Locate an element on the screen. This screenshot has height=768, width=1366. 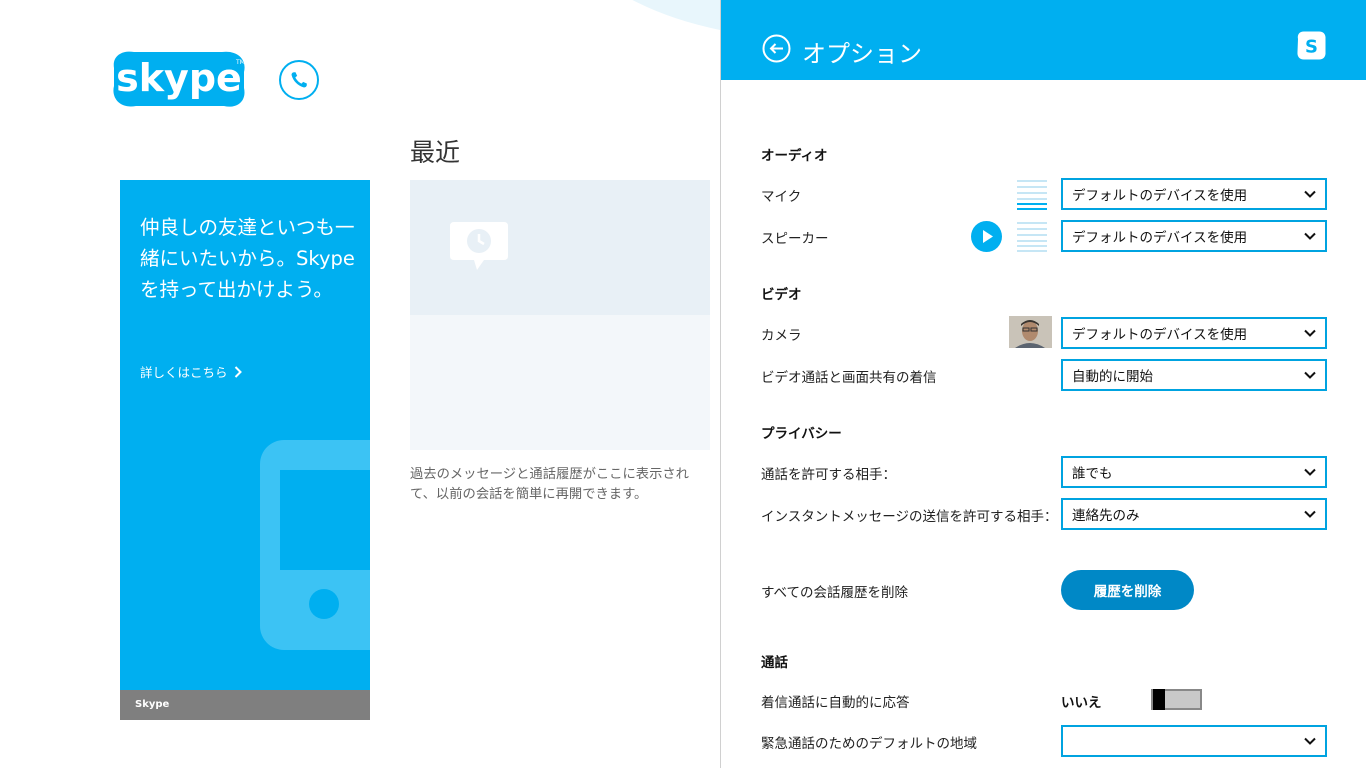
auto-answer-value: いいえ is located at coordinates (1081, 703).